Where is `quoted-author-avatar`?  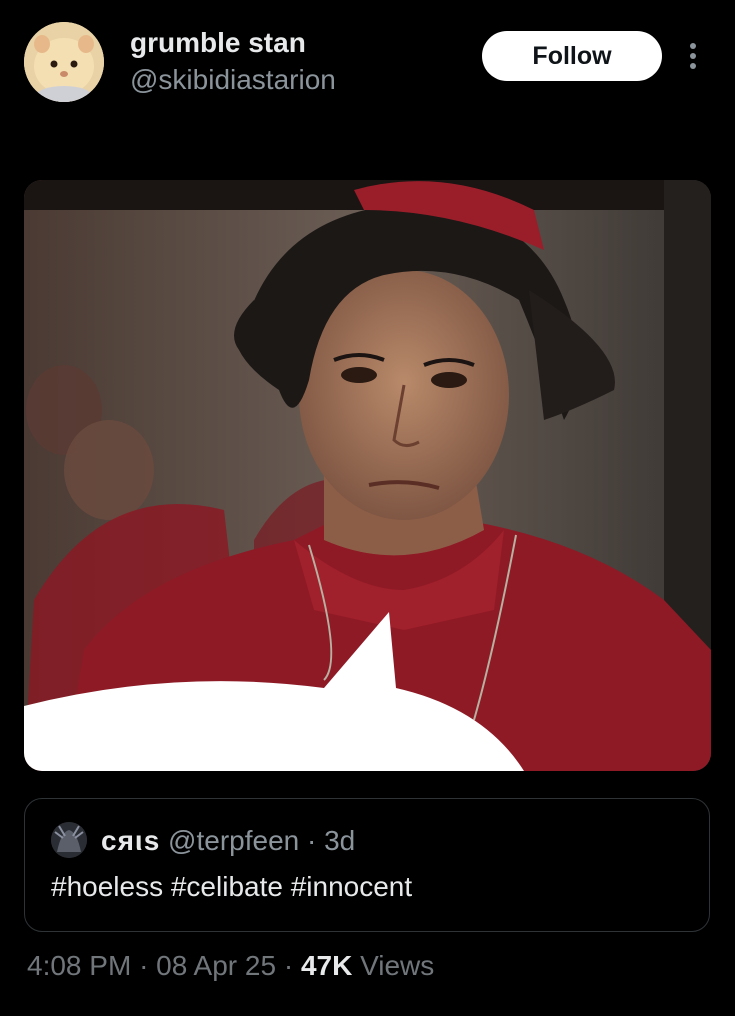 quoted-author-avatar is located at coordinates (69, 840).